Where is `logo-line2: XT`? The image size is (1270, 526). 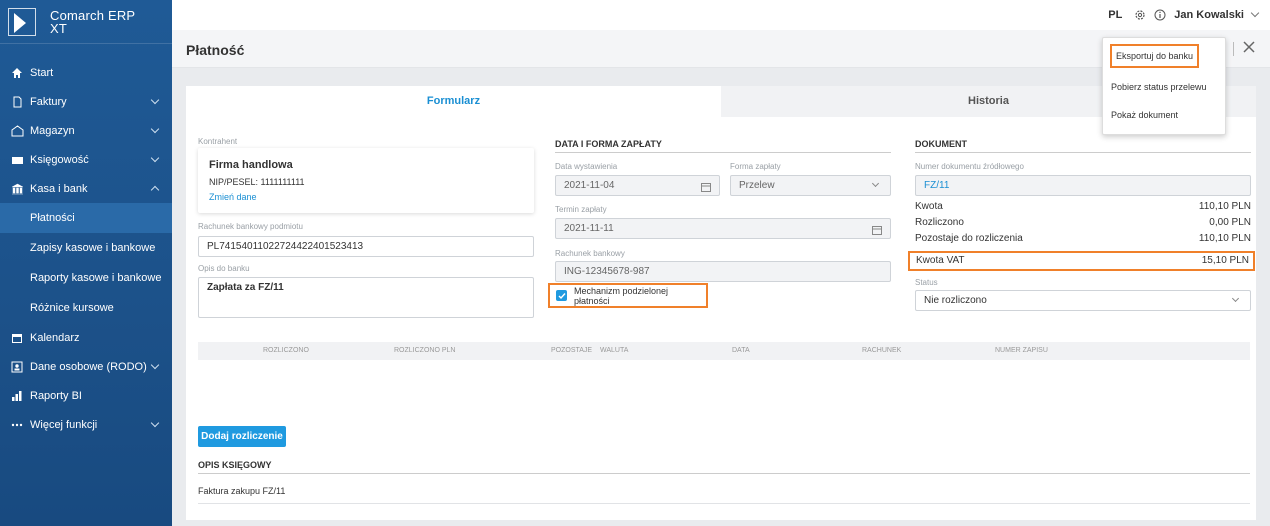
logo-line2: XT is located at coordinates (59, 28).